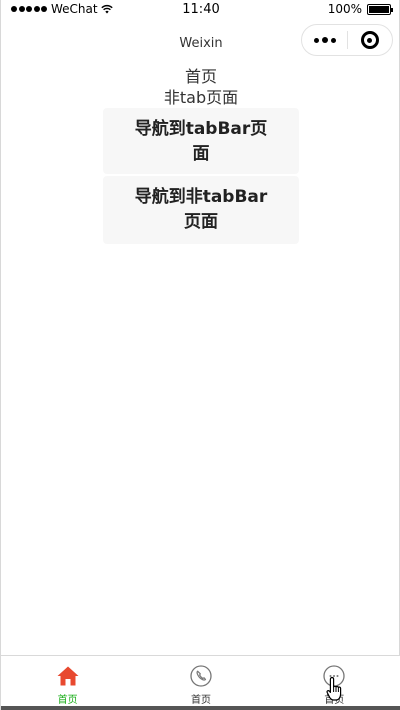  Describe the element at coordinates (68, 676) in the screenshot. I see `home-icon` at that location.